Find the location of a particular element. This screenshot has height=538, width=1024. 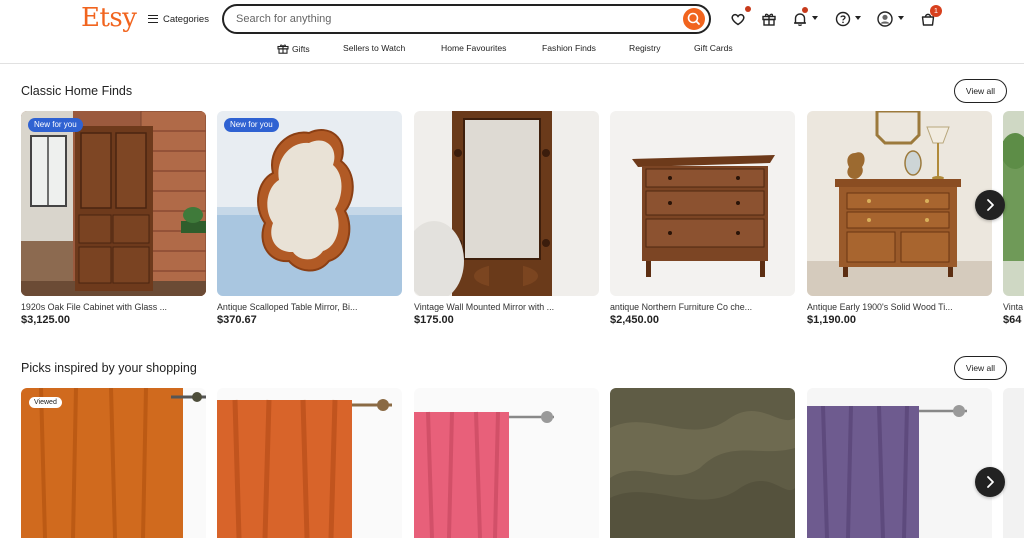

nav-item-fashion-finds: Fashion Finds is located at coordinates (569, 48).